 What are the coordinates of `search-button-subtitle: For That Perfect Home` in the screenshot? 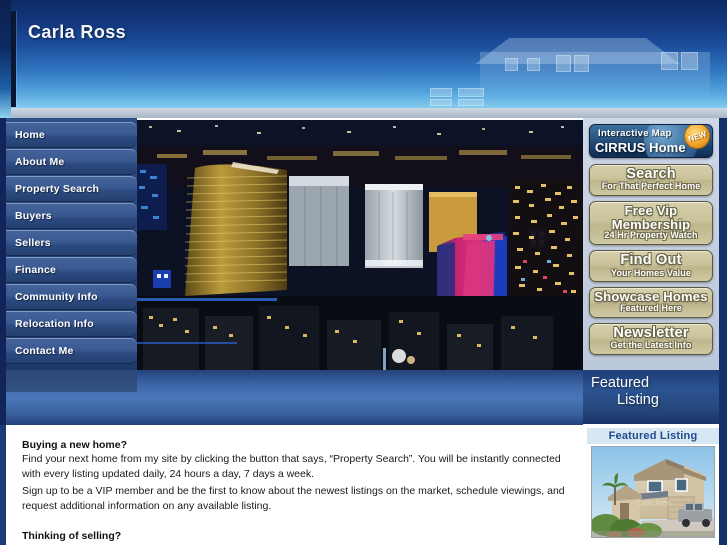 It's located at (651, 186).